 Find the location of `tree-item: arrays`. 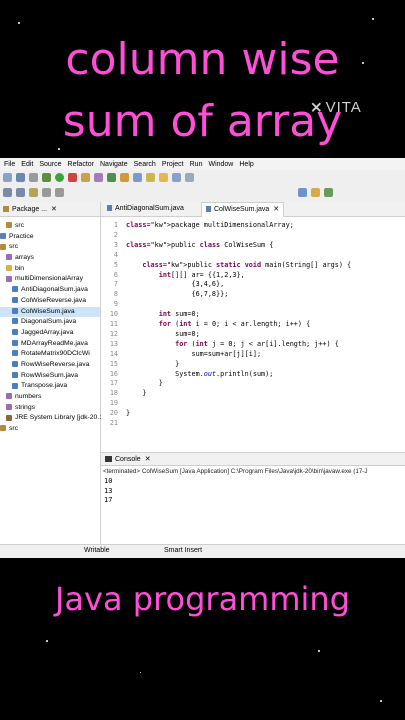

tree-item: arrays is located at coordinates (50, 258).